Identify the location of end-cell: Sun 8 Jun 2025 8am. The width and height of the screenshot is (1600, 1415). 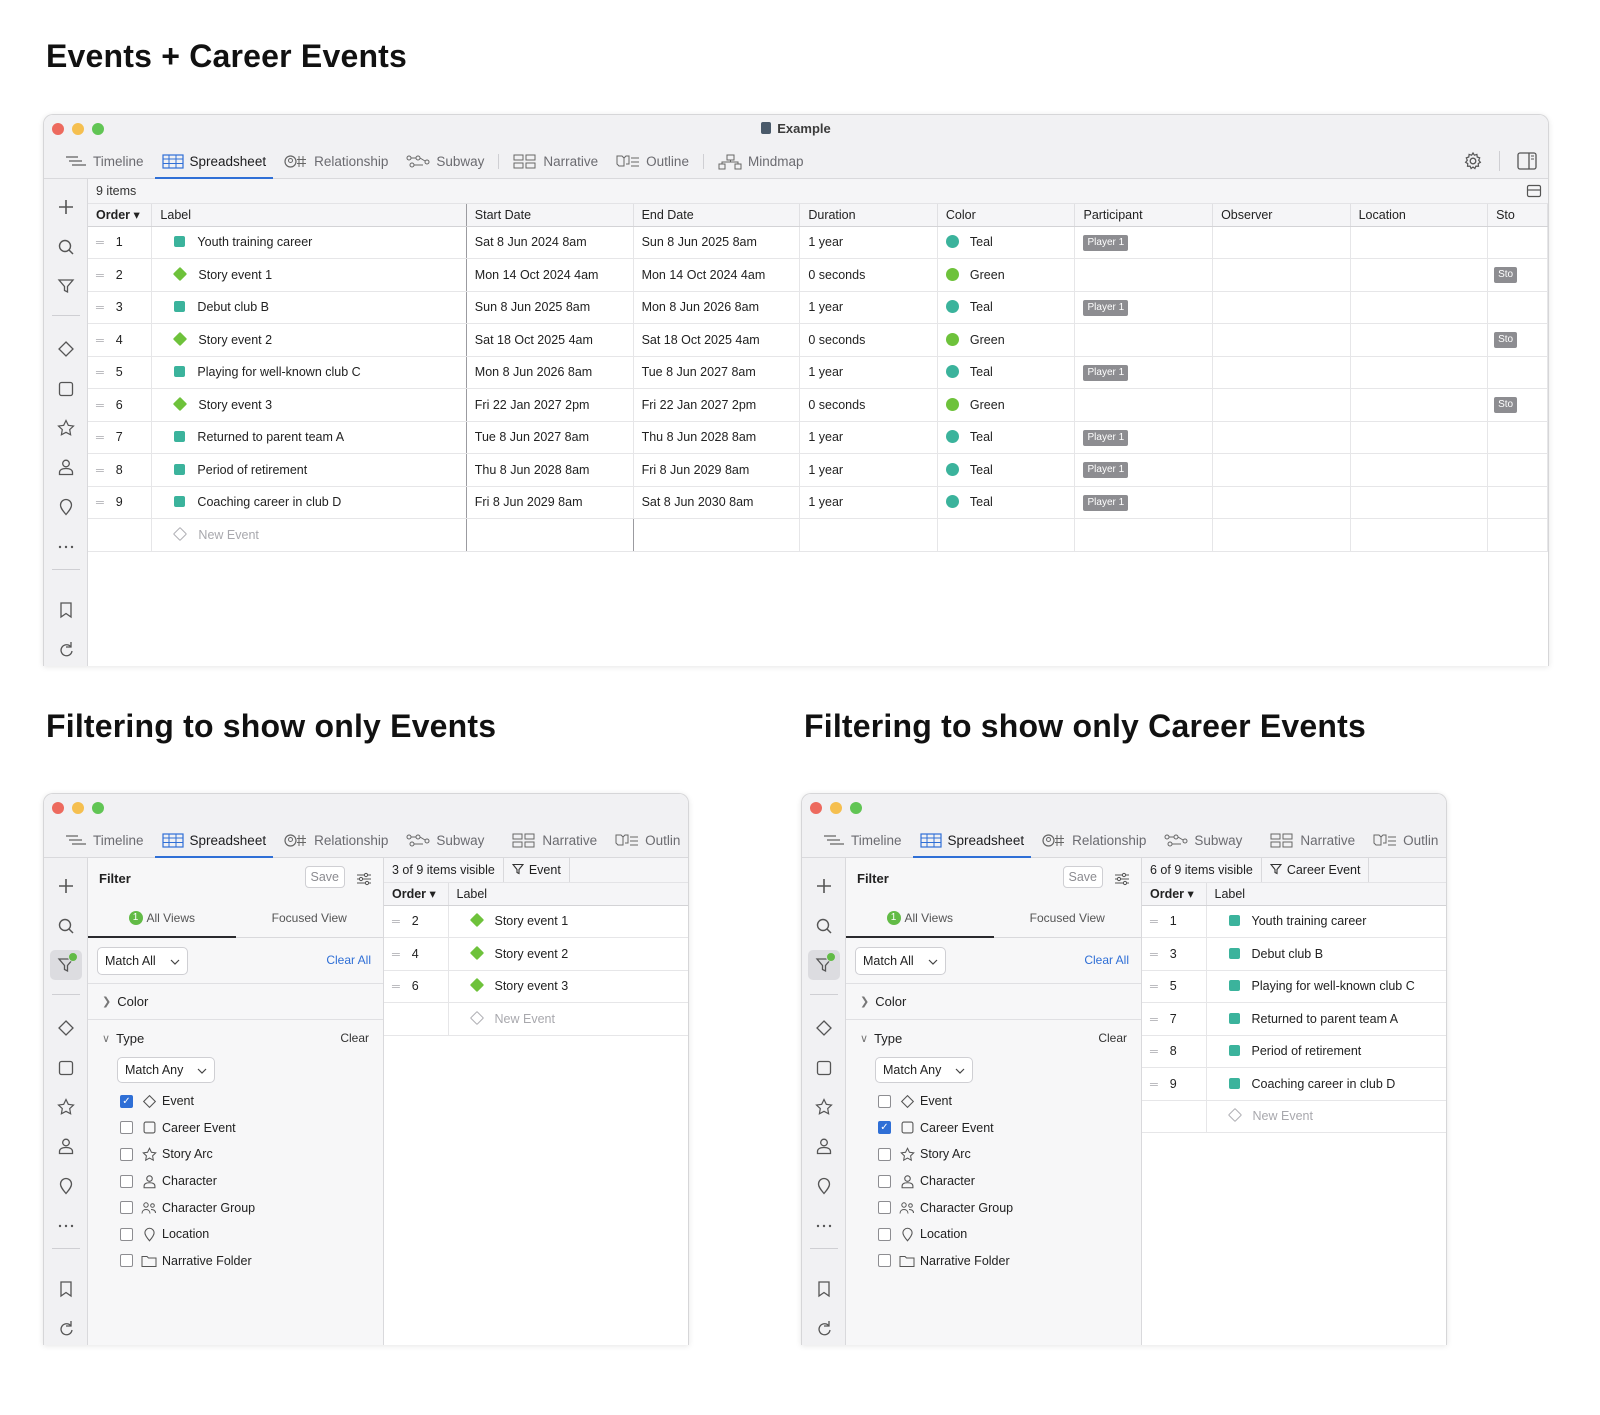
(717, 242).